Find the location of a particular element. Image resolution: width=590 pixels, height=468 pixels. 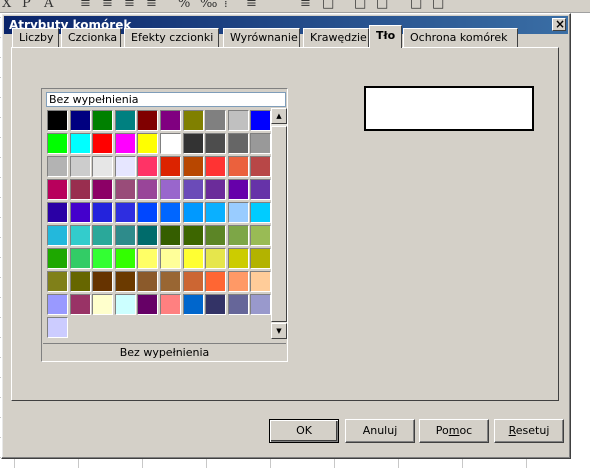

tab-alignment: Wyrównanie is located at coordinates (261, 37).